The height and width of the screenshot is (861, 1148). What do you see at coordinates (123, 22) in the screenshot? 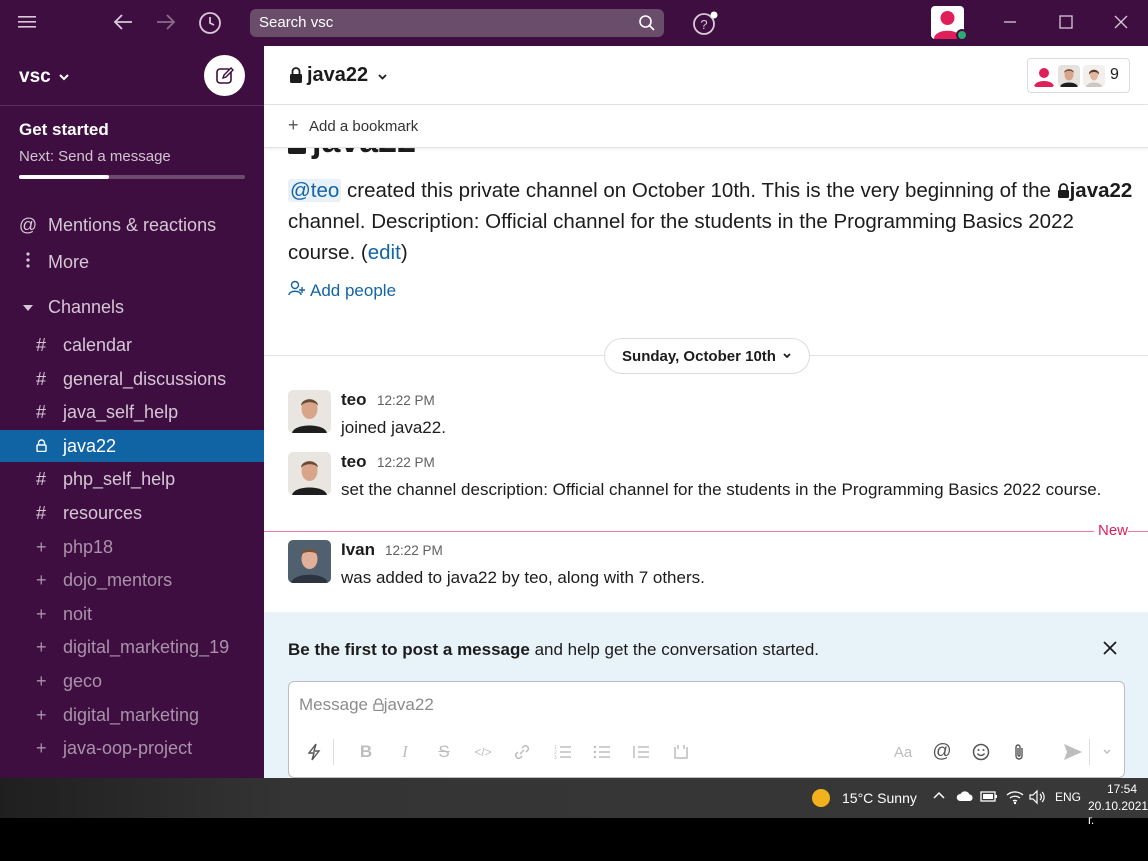
I see `back-arrow-icon` at bounding box center [123, 22].